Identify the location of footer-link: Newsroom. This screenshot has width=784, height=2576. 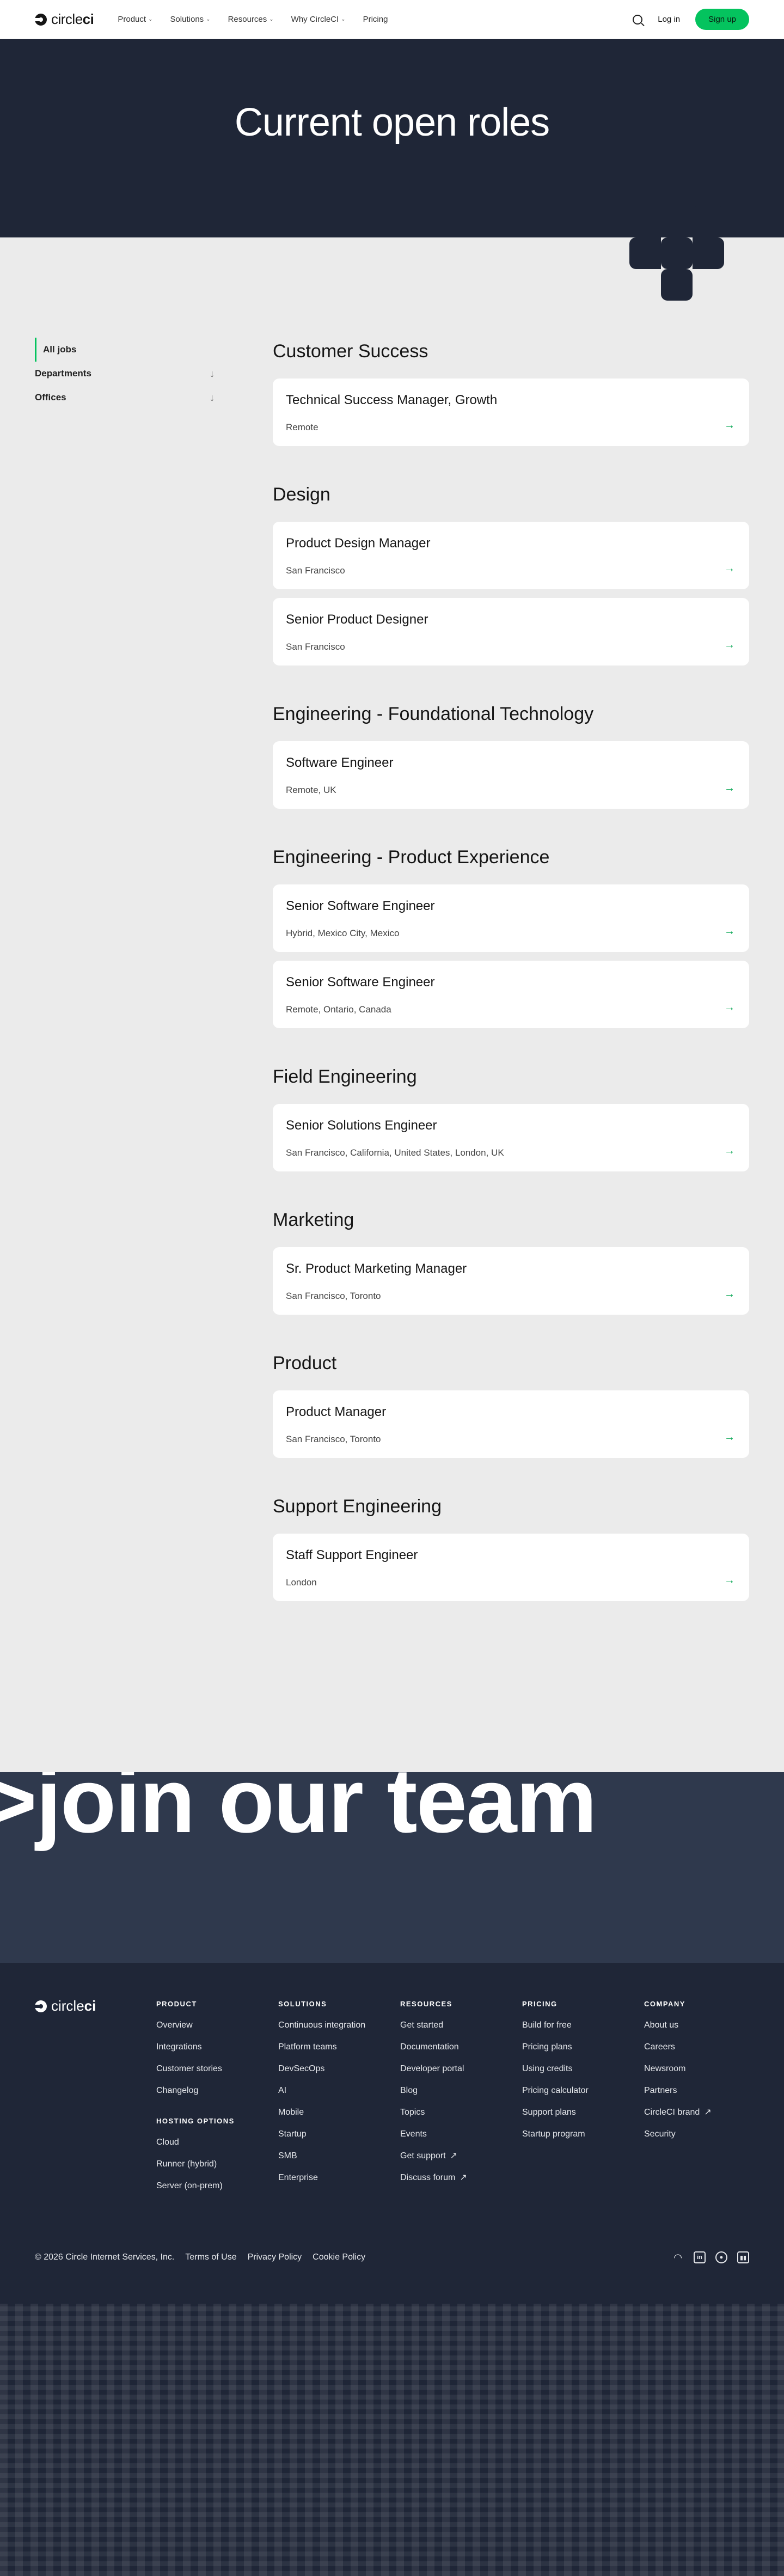
(705, 2074).